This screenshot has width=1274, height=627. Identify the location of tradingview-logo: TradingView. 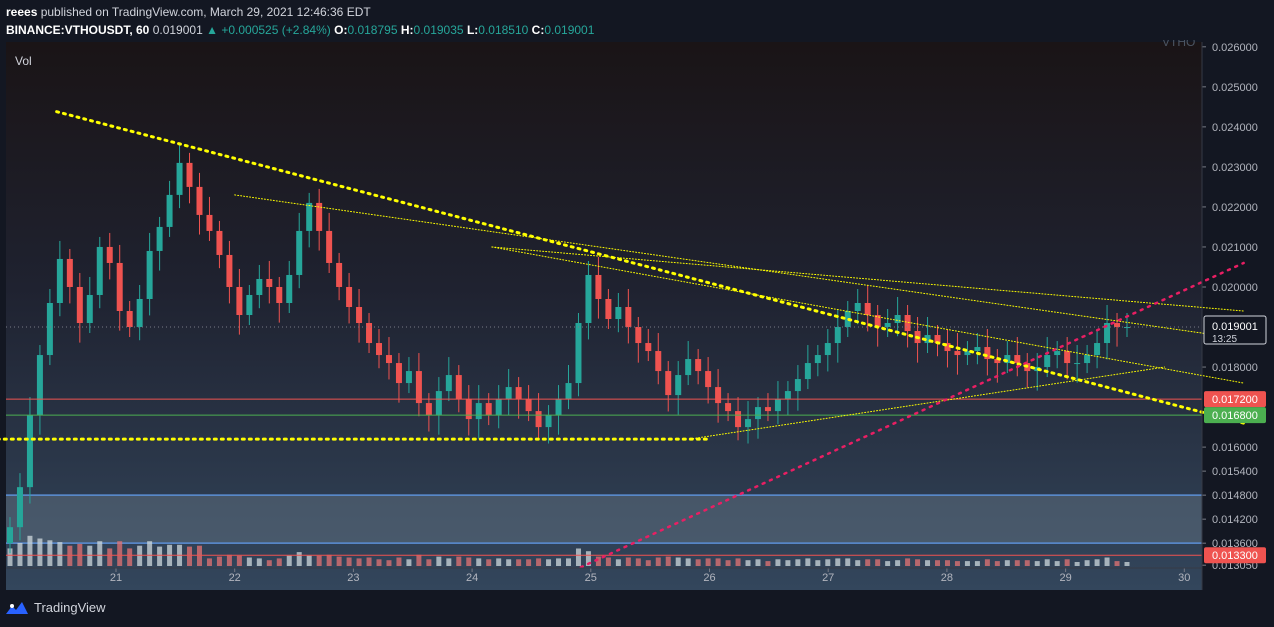
(56, 607).